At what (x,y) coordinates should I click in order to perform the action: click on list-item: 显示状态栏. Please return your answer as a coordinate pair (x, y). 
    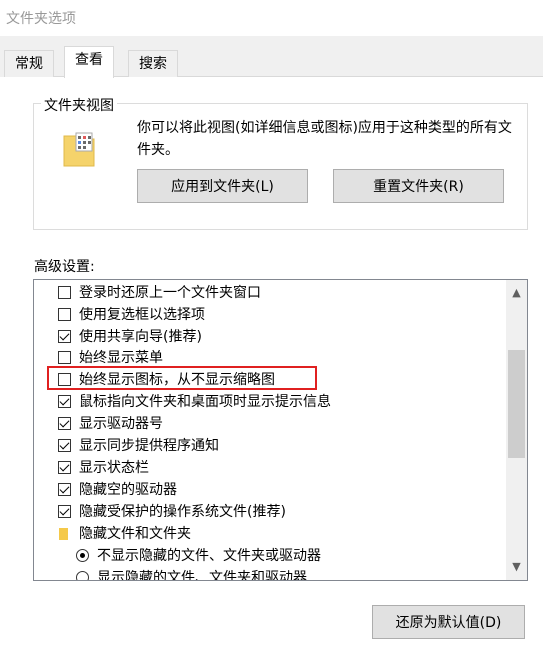
    Looking at the image, I should click on (269, 468).